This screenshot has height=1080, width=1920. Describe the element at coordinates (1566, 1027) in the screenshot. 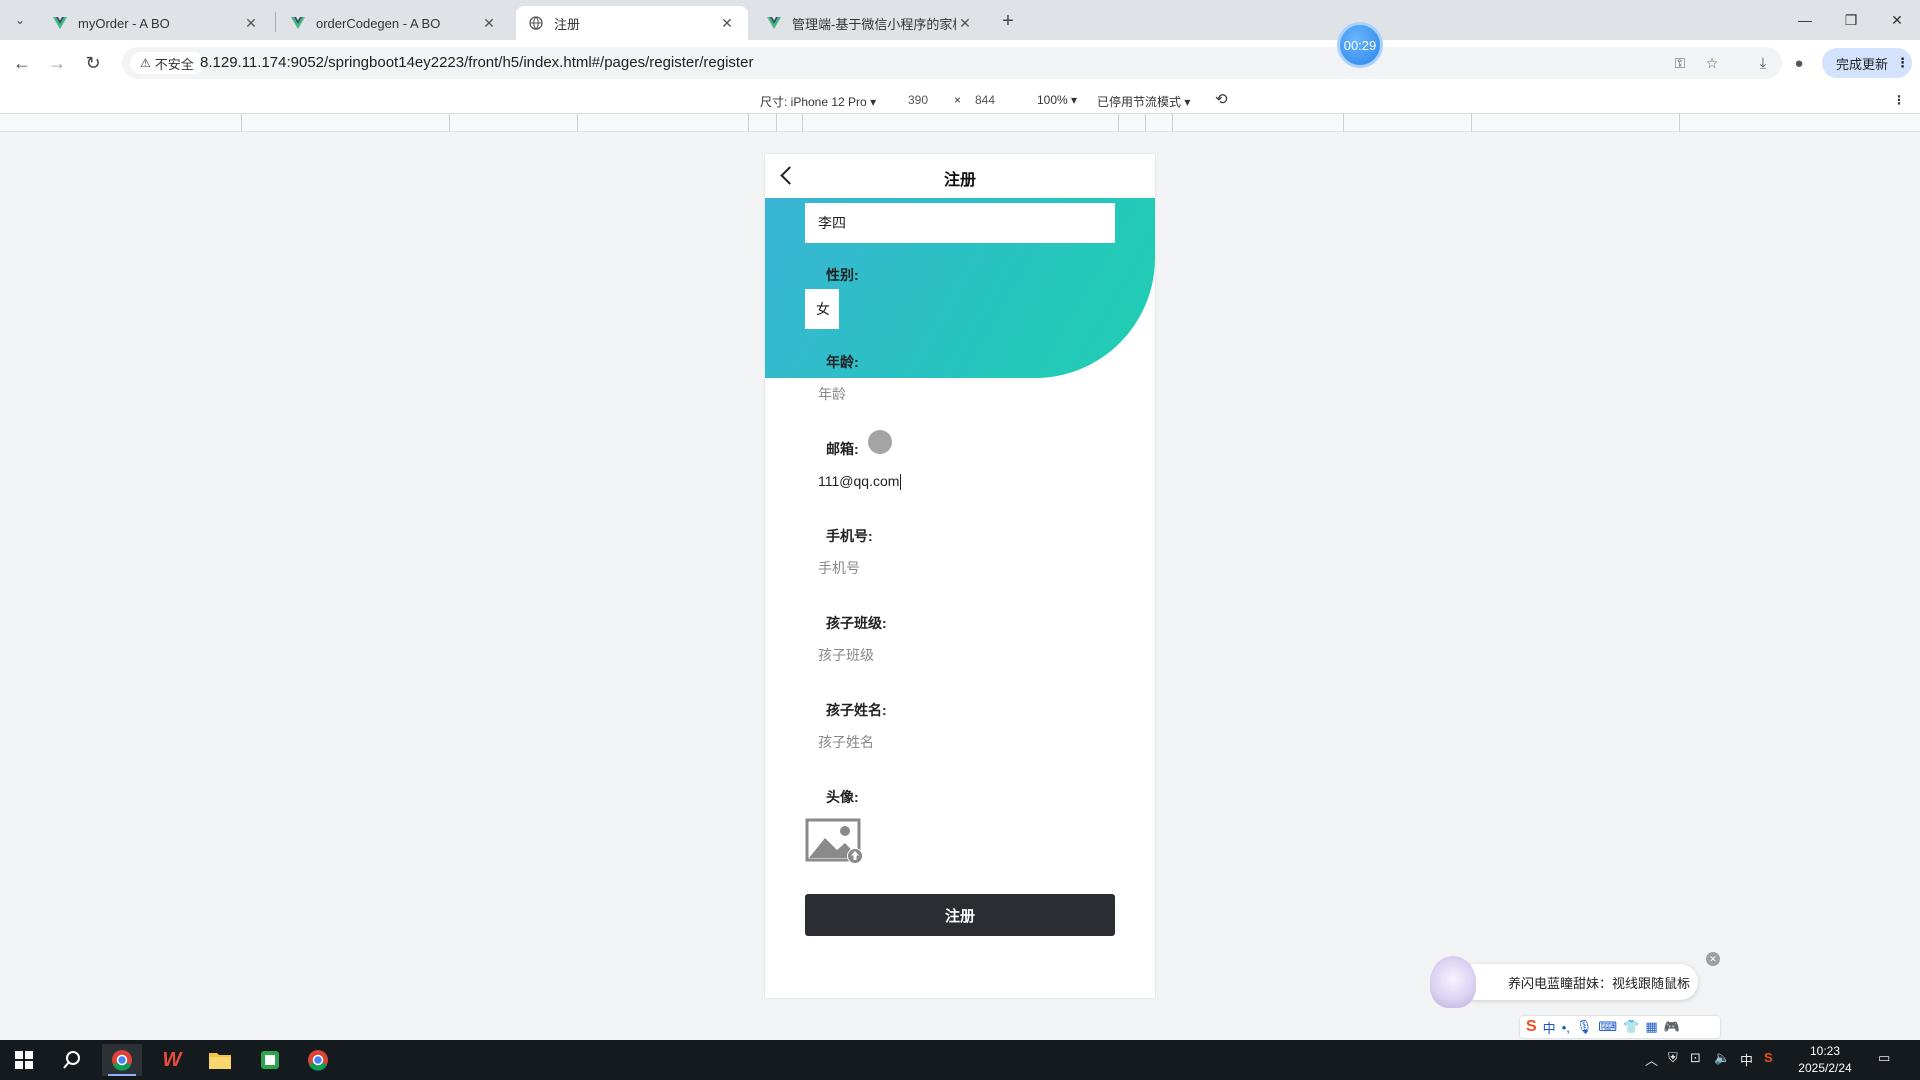

I see `punctuation-icon: •,` at that location.